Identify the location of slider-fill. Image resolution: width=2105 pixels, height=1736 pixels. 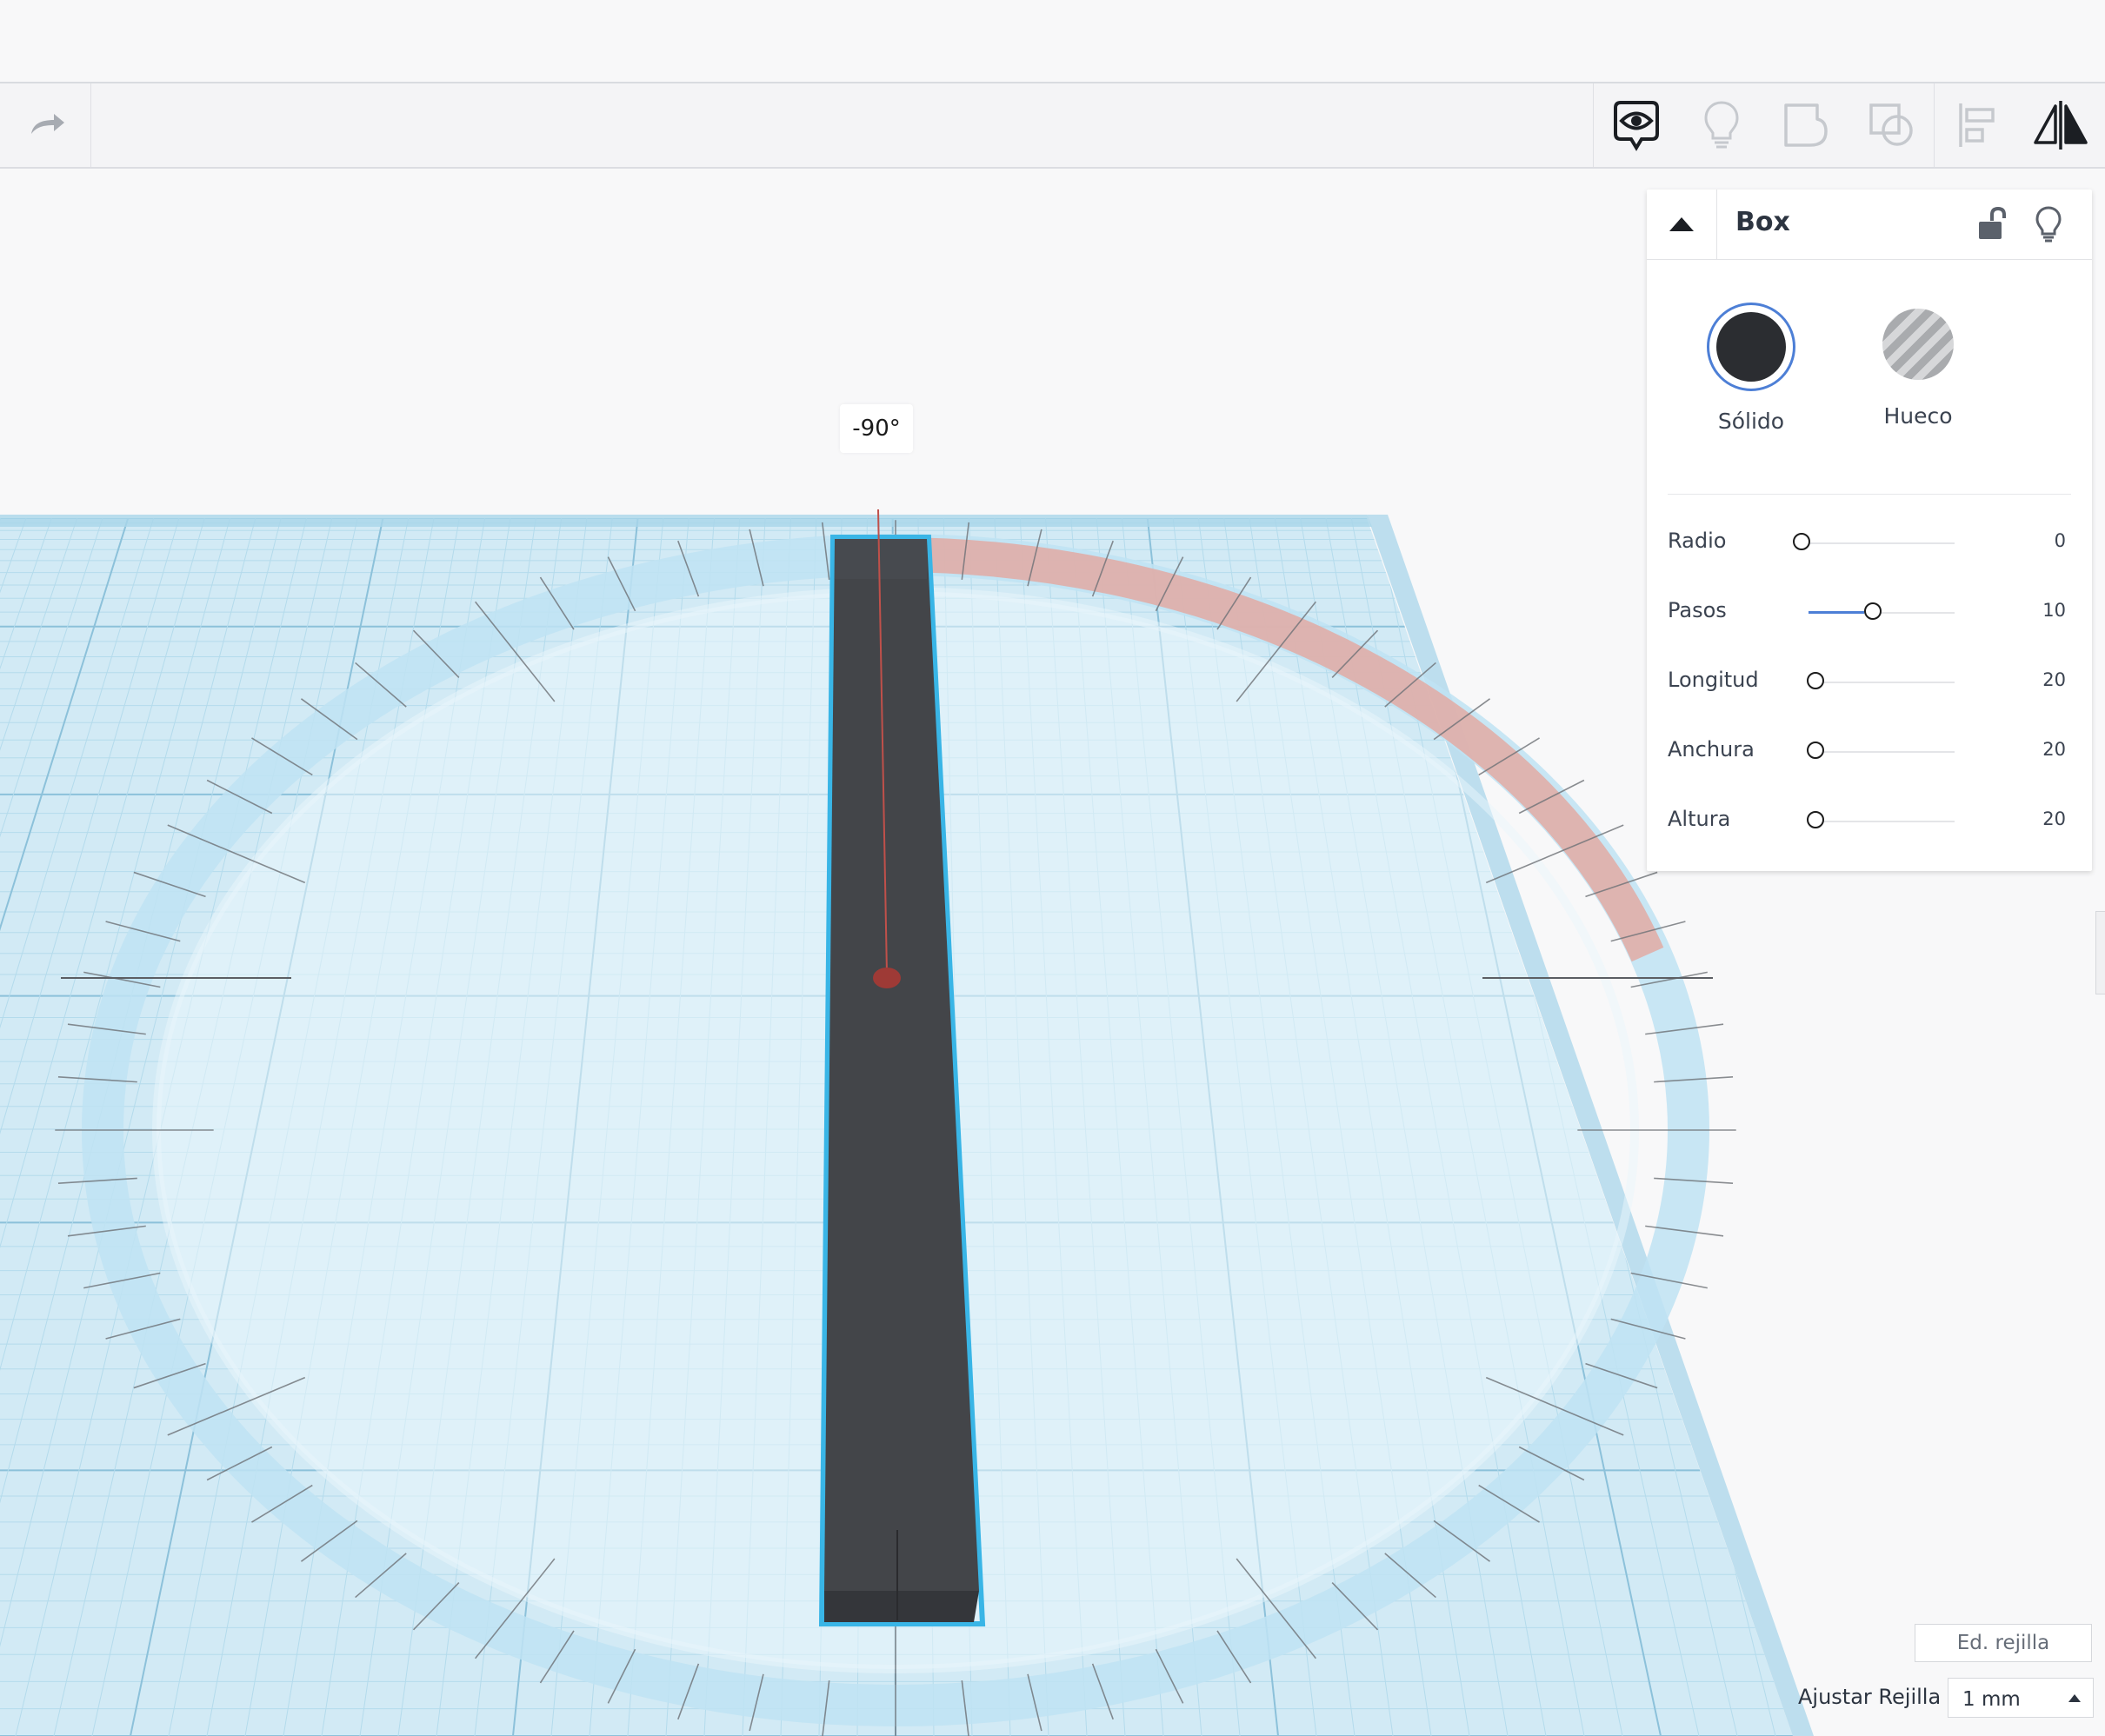
(1837, 612).